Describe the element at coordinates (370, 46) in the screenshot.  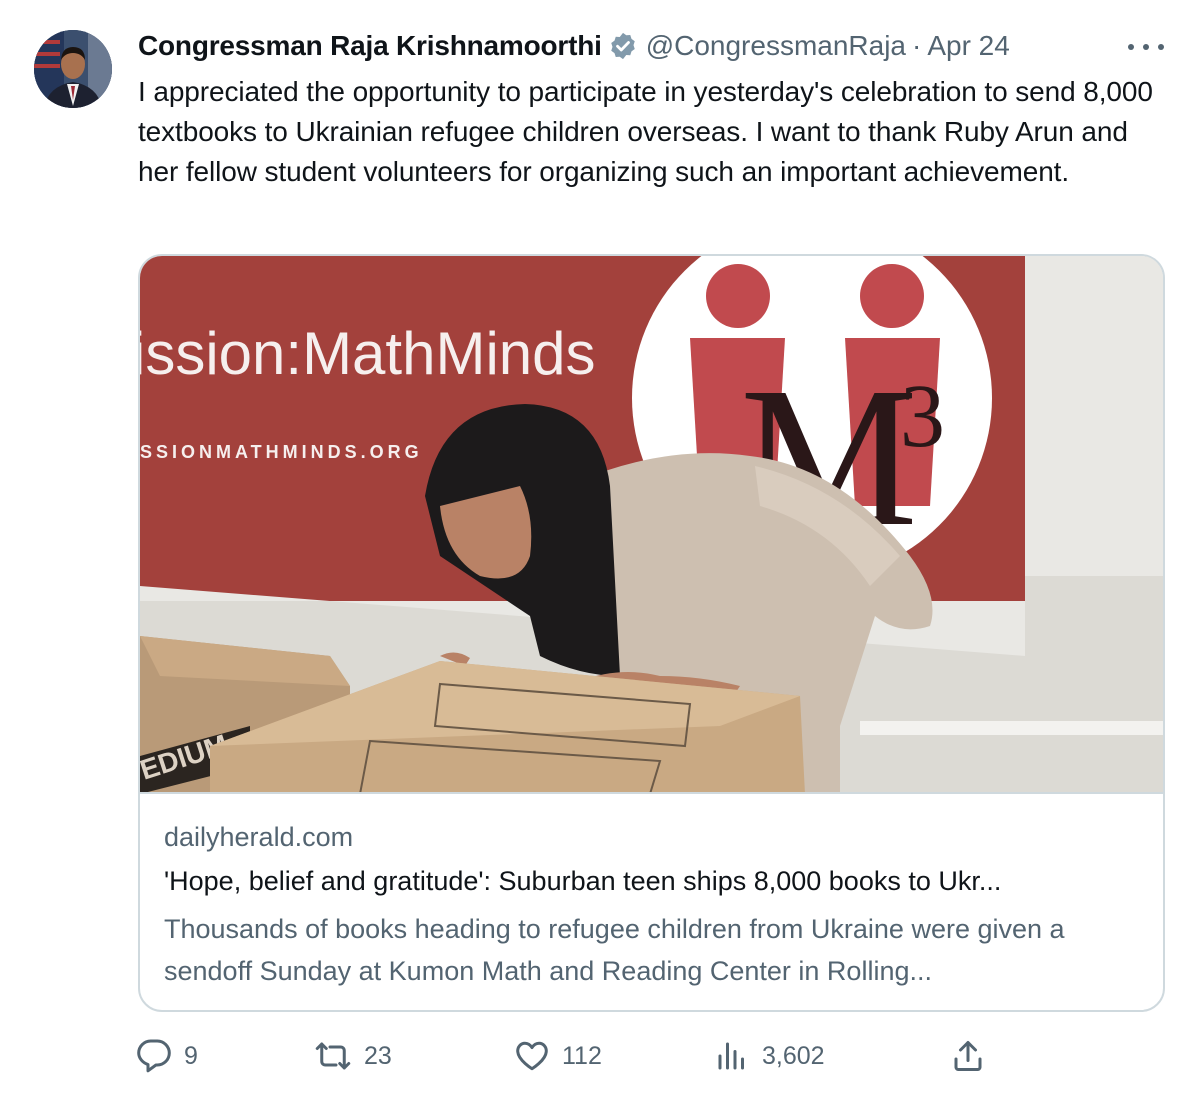
I see `author-name: Congressman Raja Krishnamoorthi` at that location.